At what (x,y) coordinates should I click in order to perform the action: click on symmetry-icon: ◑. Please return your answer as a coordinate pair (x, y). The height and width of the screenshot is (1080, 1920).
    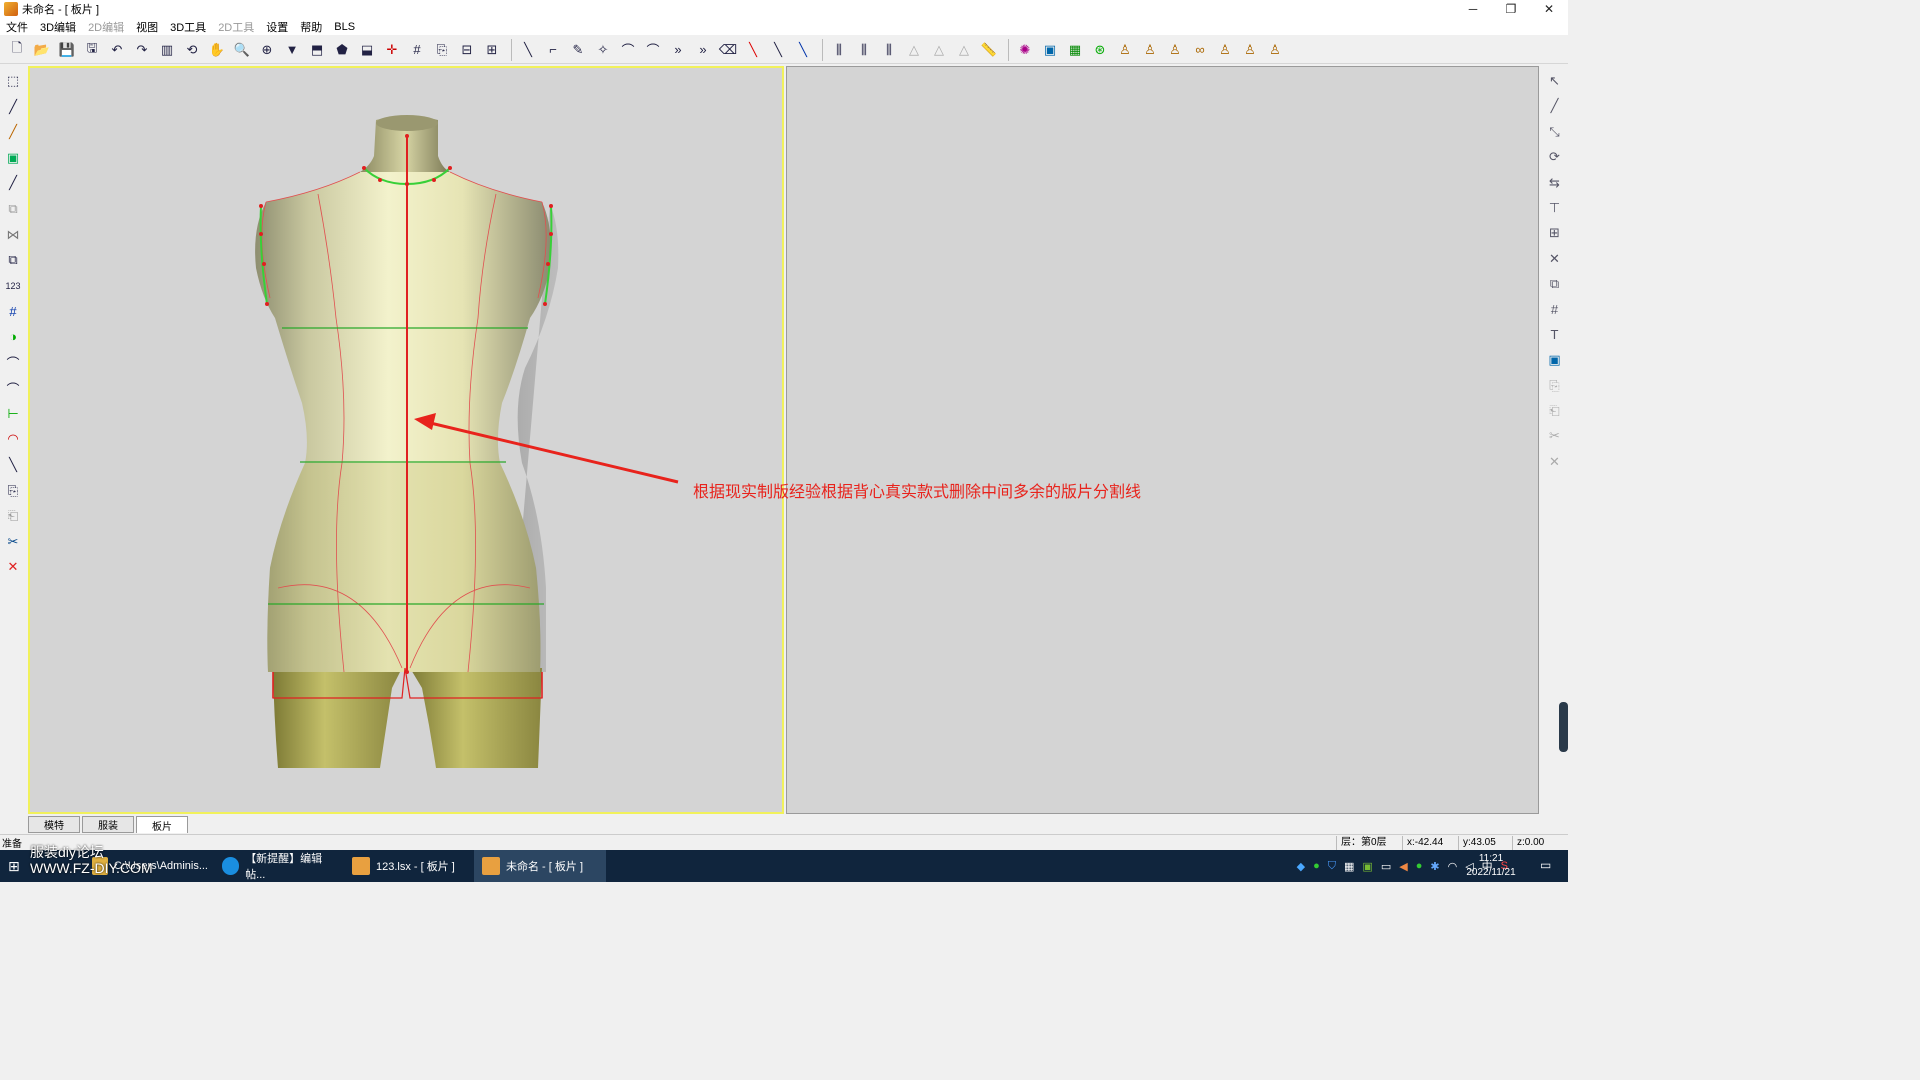
    Looking at the image, I should click on (13, 337).